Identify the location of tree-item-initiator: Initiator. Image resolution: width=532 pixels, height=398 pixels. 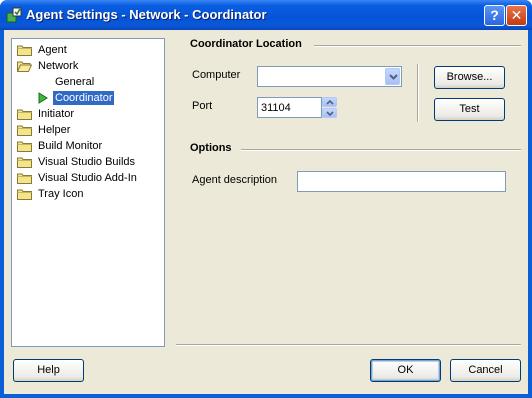
(46, 113).